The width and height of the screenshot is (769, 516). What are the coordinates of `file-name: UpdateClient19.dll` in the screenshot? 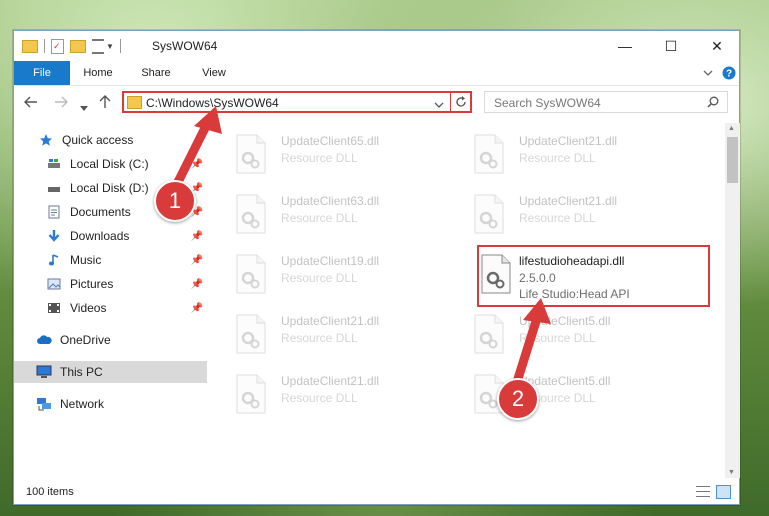 It's located at (330, 261).